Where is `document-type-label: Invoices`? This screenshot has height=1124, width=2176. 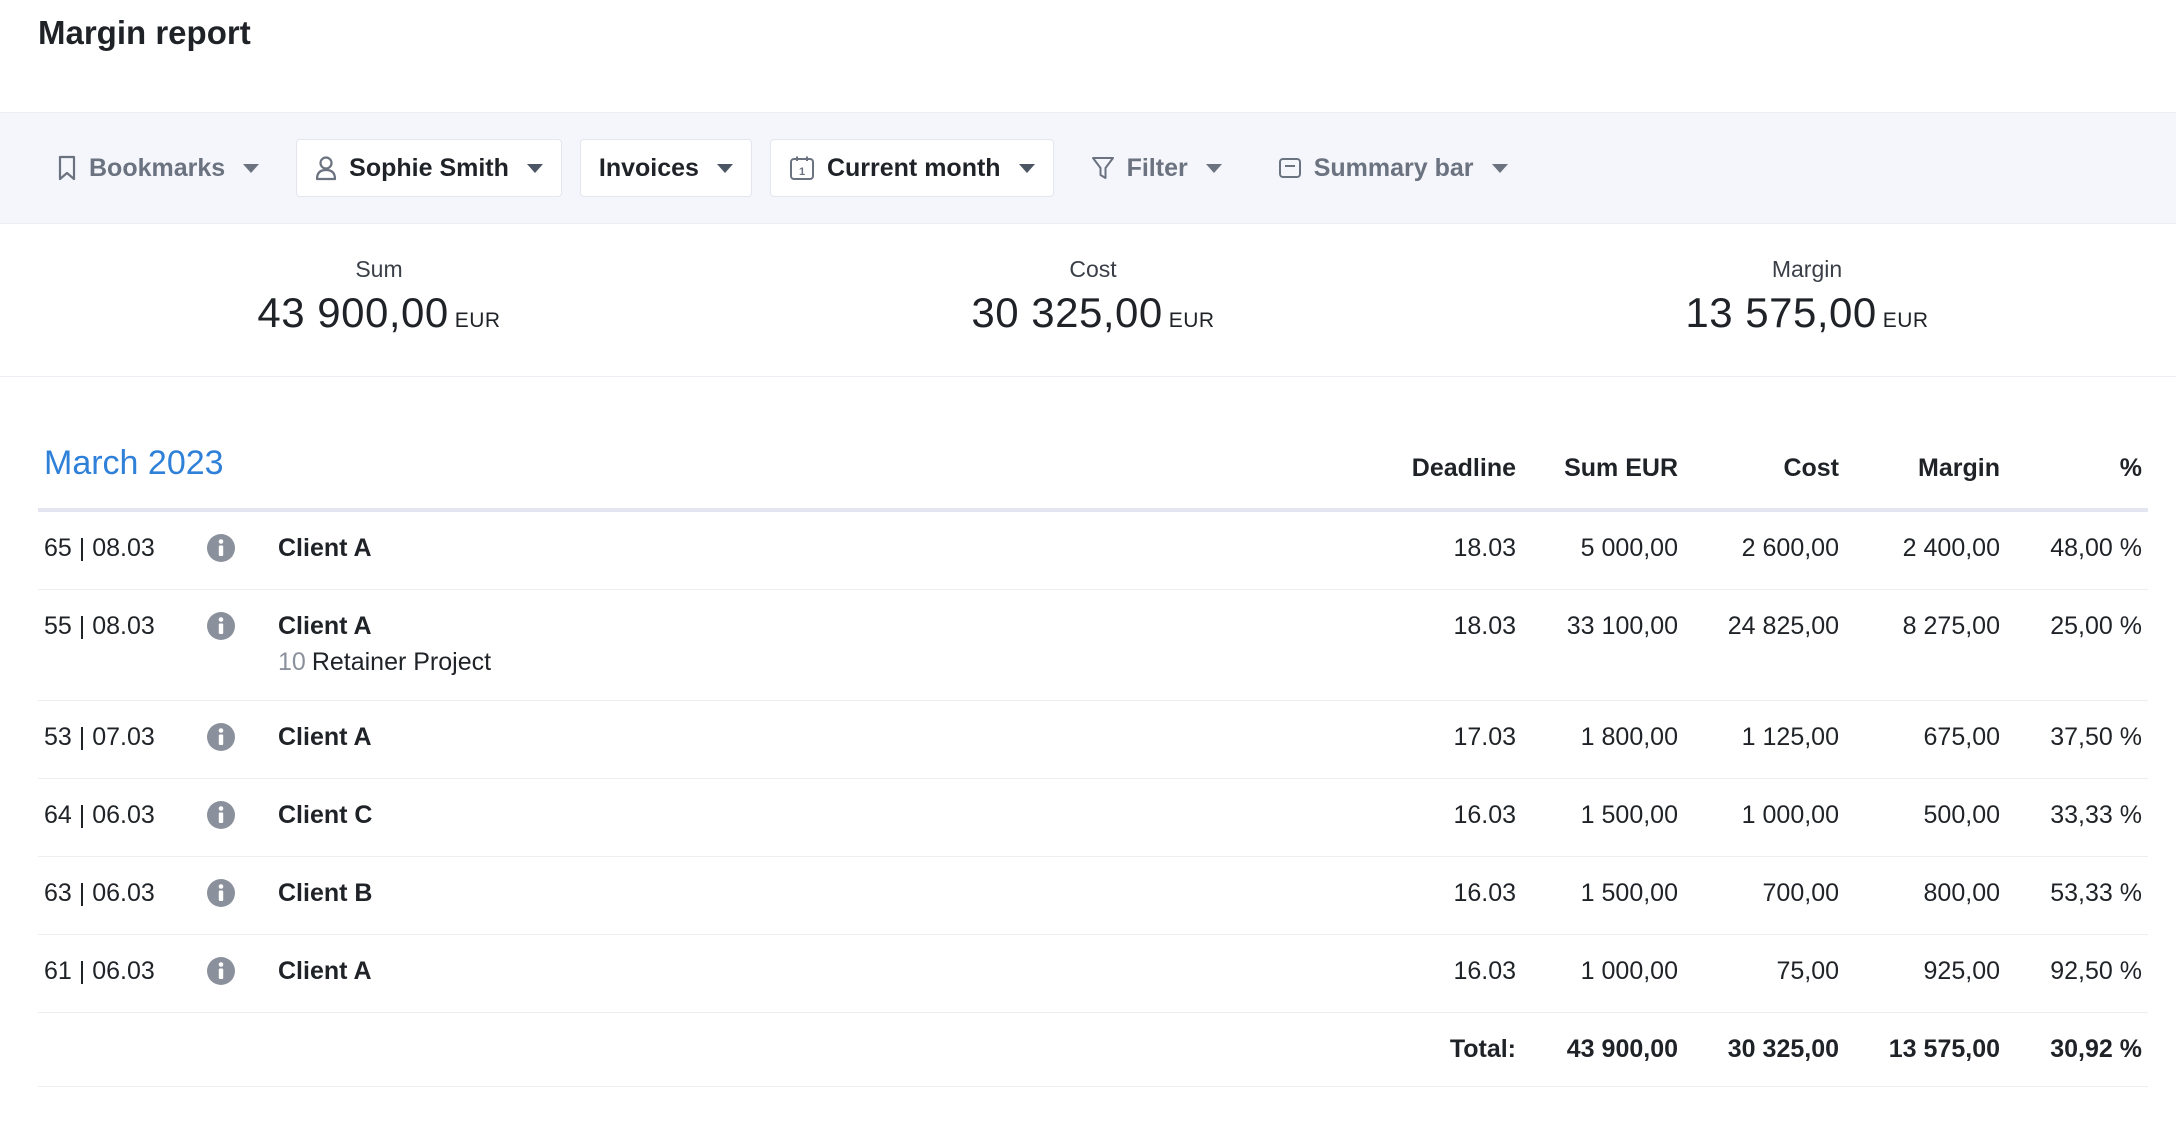
document-type-label: Invoices is located at coordinates (648, 167).